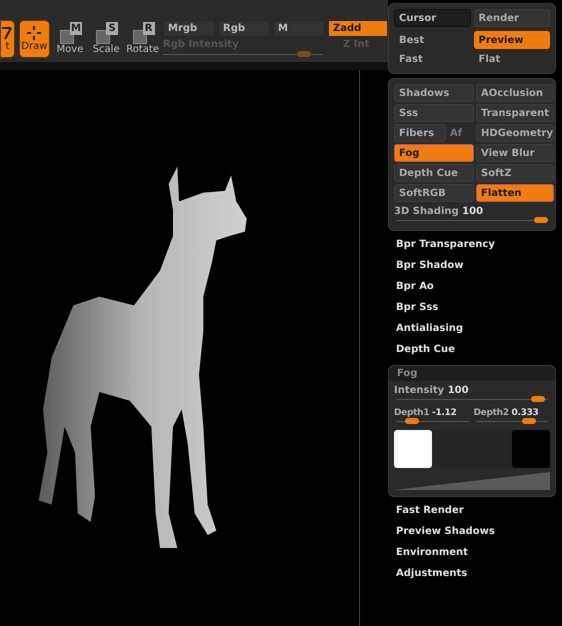 The width and height of the screenshot is (562, 626). I want to click on toggle-button: Flatten, so click(515, 193).